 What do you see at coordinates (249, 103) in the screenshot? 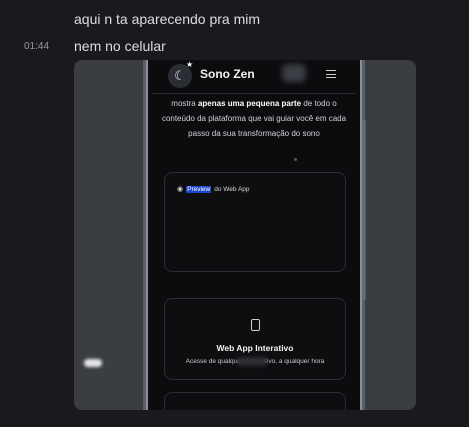
I see `intro-text-bold: apenas uma pequena parte` at bounding box center [249, 103].